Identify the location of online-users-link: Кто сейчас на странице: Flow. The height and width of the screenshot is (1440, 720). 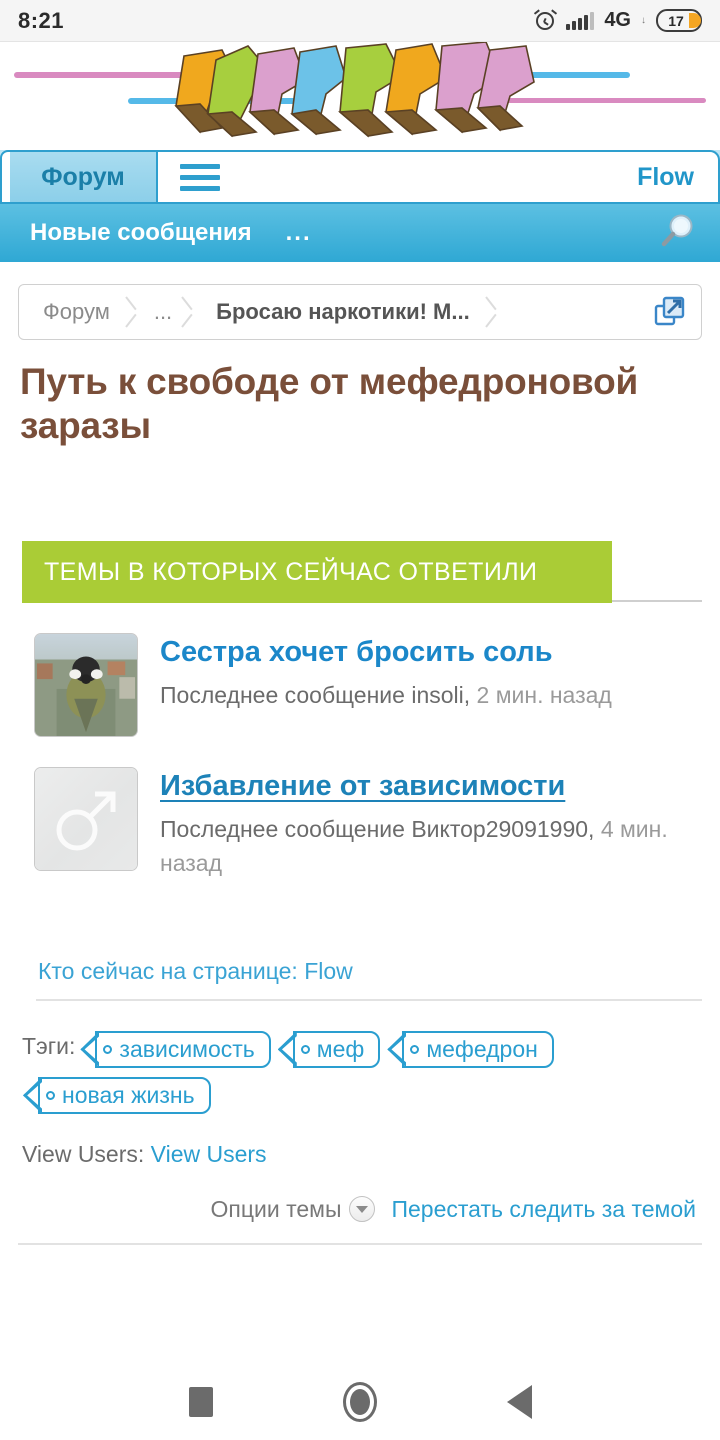
(360, 971).